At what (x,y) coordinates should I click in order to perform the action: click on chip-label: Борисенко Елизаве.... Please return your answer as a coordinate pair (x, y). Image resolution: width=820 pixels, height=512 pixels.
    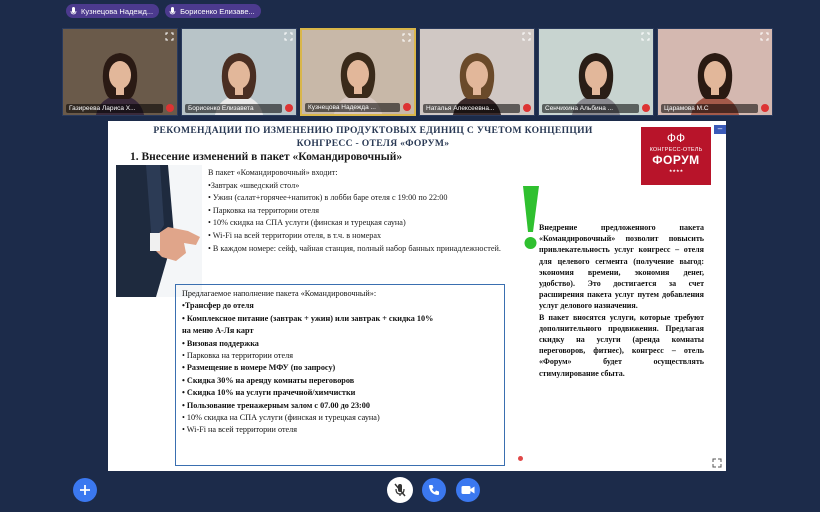
    Looking at the image, I should click on (217, 11).